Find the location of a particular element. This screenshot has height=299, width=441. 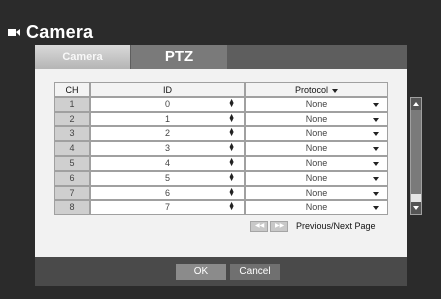

ch-cell: 4 is located at coordinates (72, 148).